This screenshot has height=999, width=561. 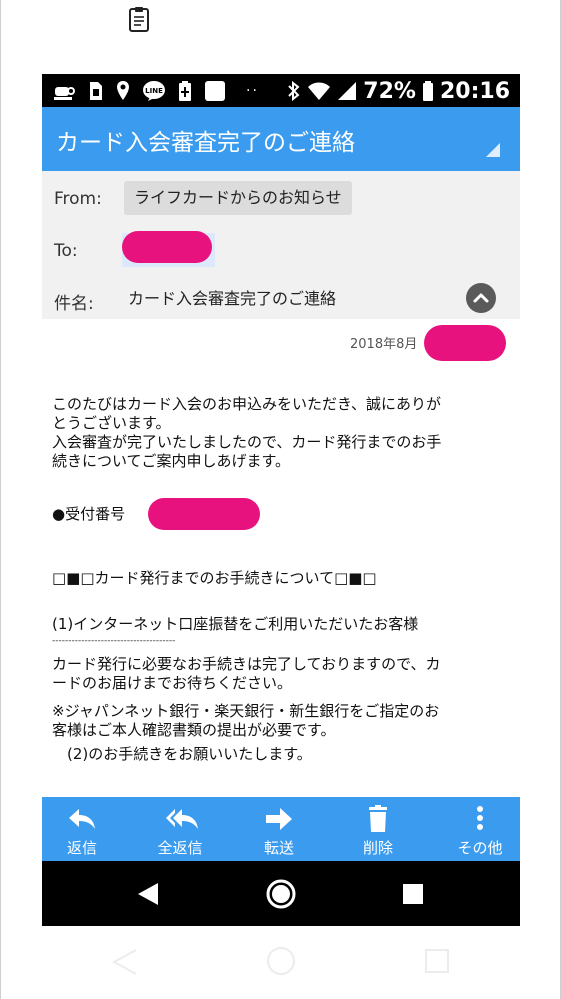 What do you see at coordinates (278, 848) in the screenshot?
I see `forward-label: 転送` at bounding box center [278, 848].